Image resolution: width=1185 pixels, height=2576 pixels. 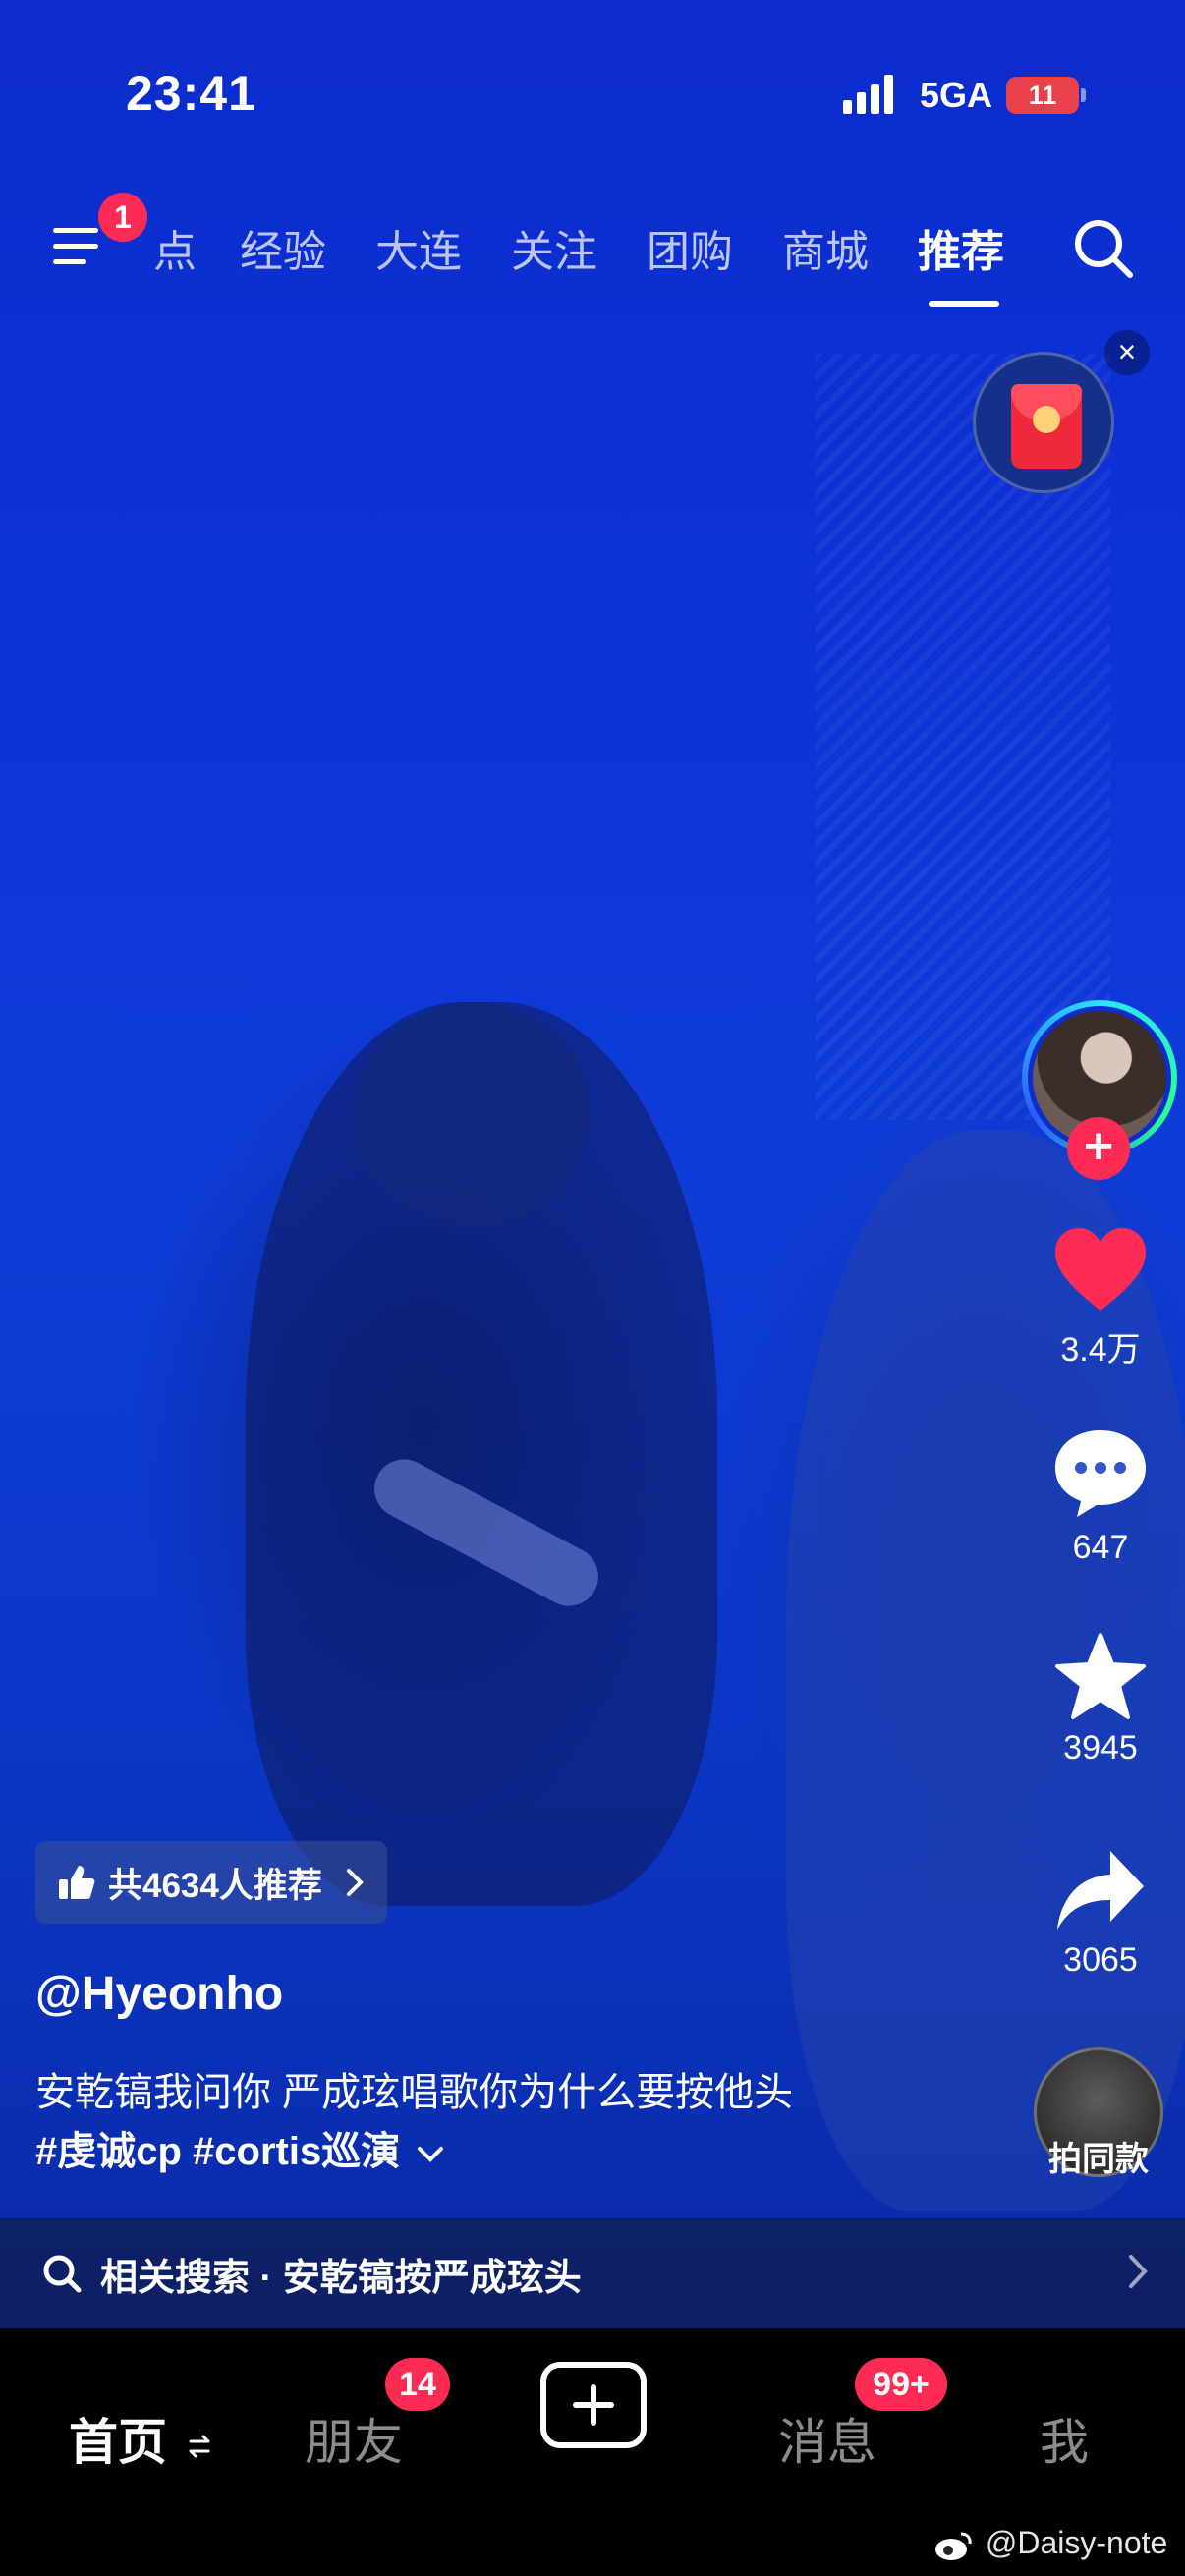 What do you see at coordinates (431, 2154) in the screenshot?
I see `chevron-down-icon` at bounding box center [431, 2154].